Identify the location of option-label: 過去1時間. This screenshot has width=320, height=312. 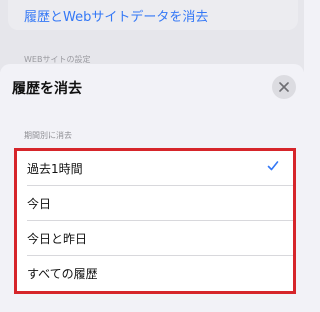
(55, 169).